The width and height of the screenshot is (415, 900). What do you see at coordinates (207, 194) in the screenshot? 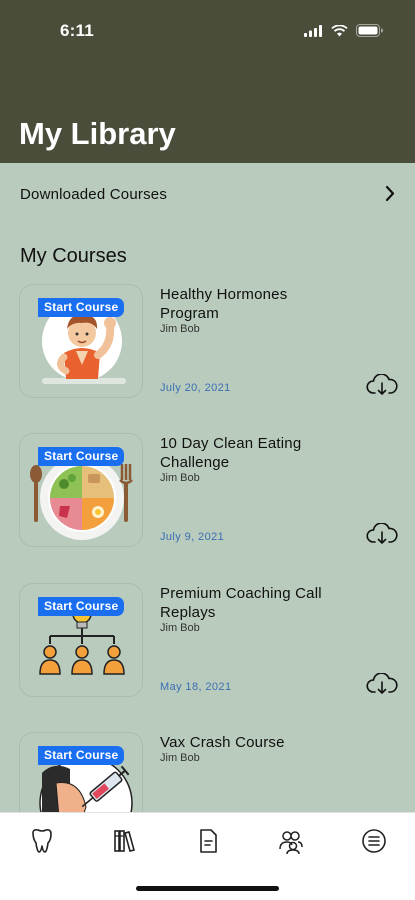
I see `downloaded-courses-row: Downloaded Courses` at bounding box center [207, 194].